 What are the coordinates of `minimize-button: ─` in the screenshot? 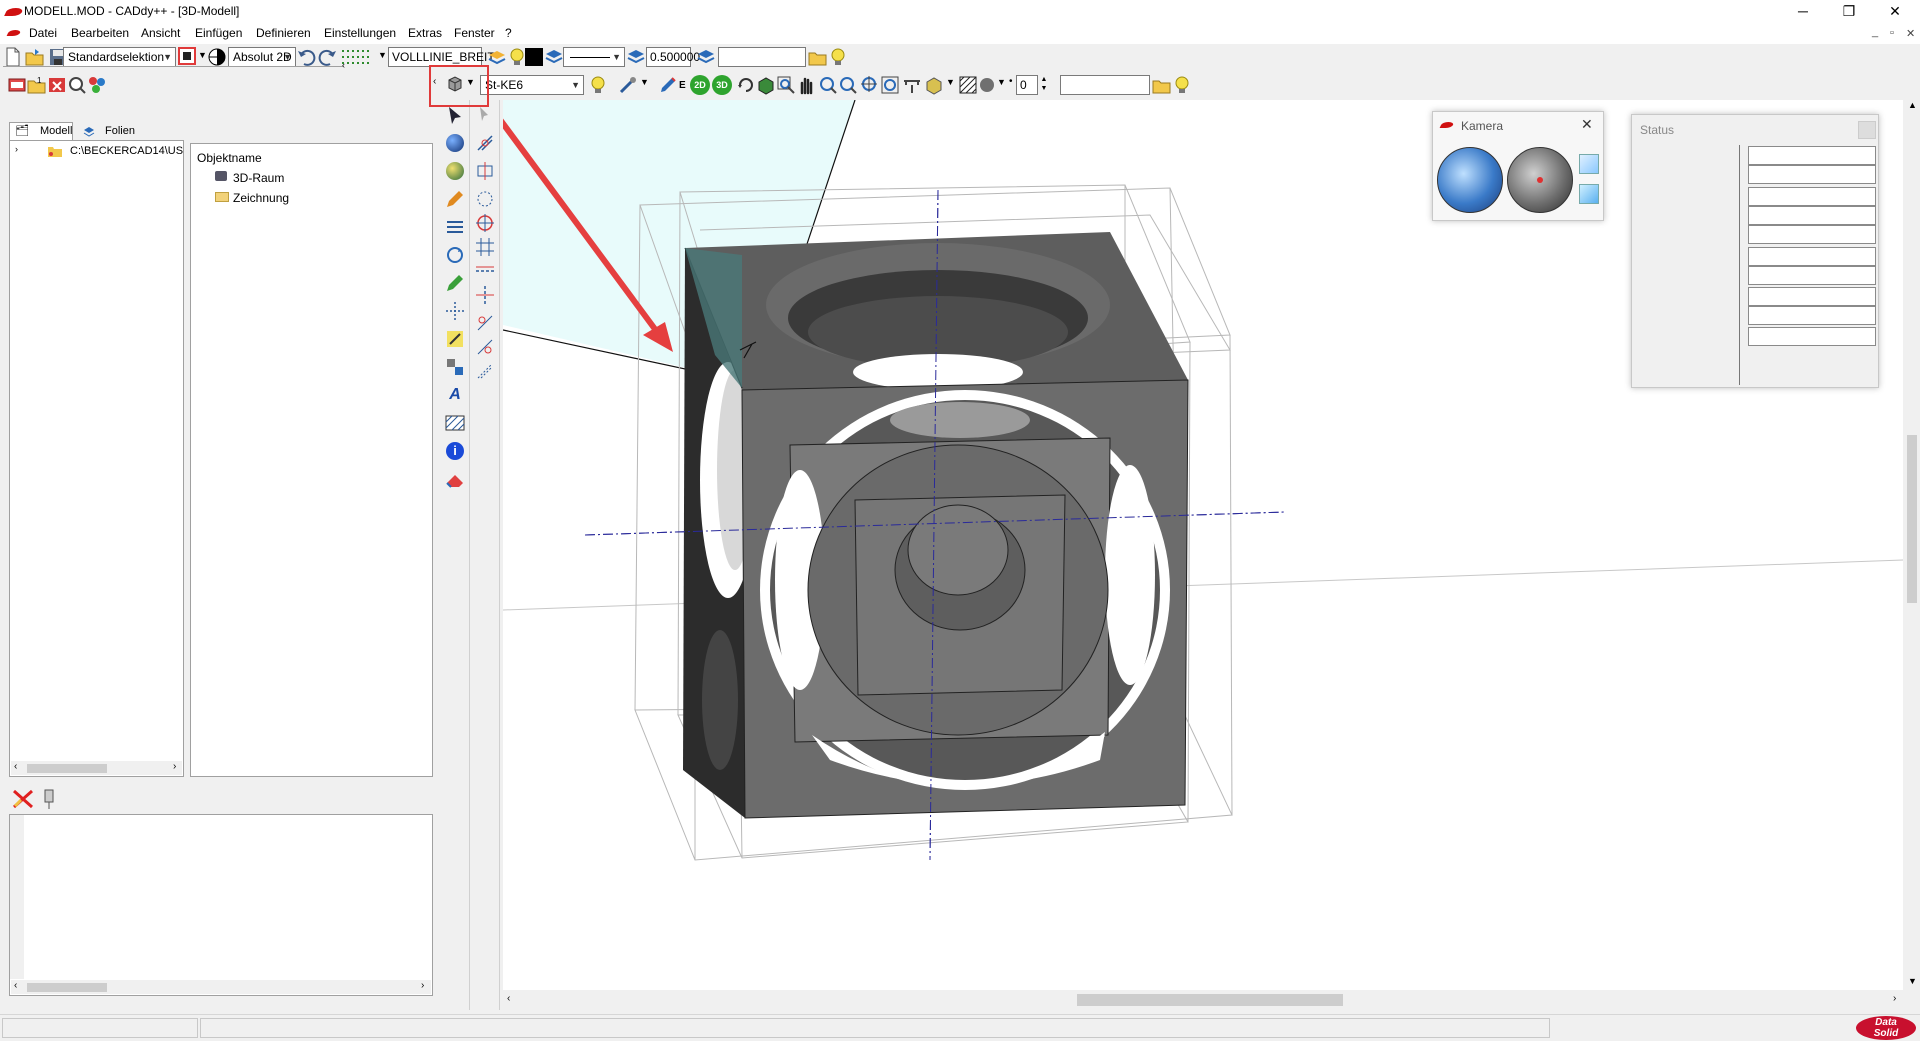 It's located at (1803, 12).